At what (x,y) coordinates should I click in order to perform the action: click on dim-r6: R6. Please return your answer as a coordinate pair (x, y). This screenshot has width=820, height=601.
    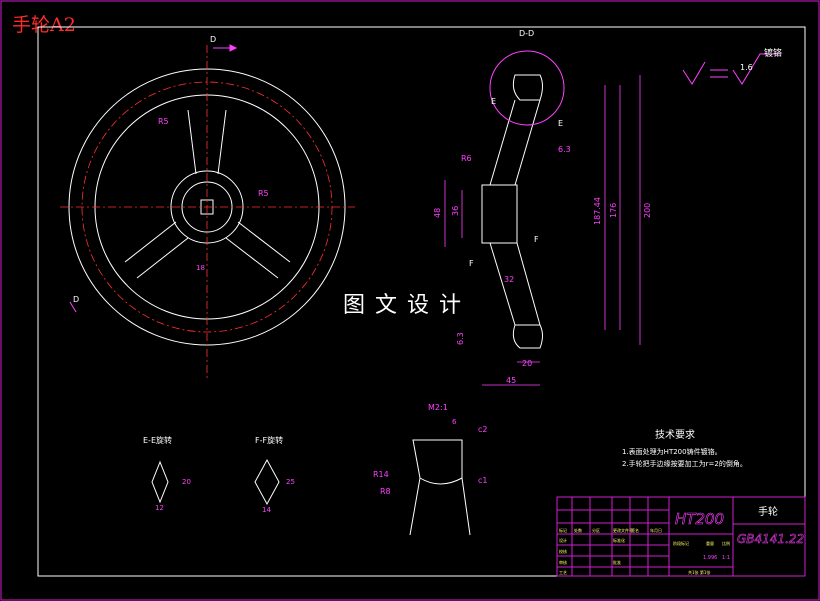
    Looking at the image, I should click on (466, 158).